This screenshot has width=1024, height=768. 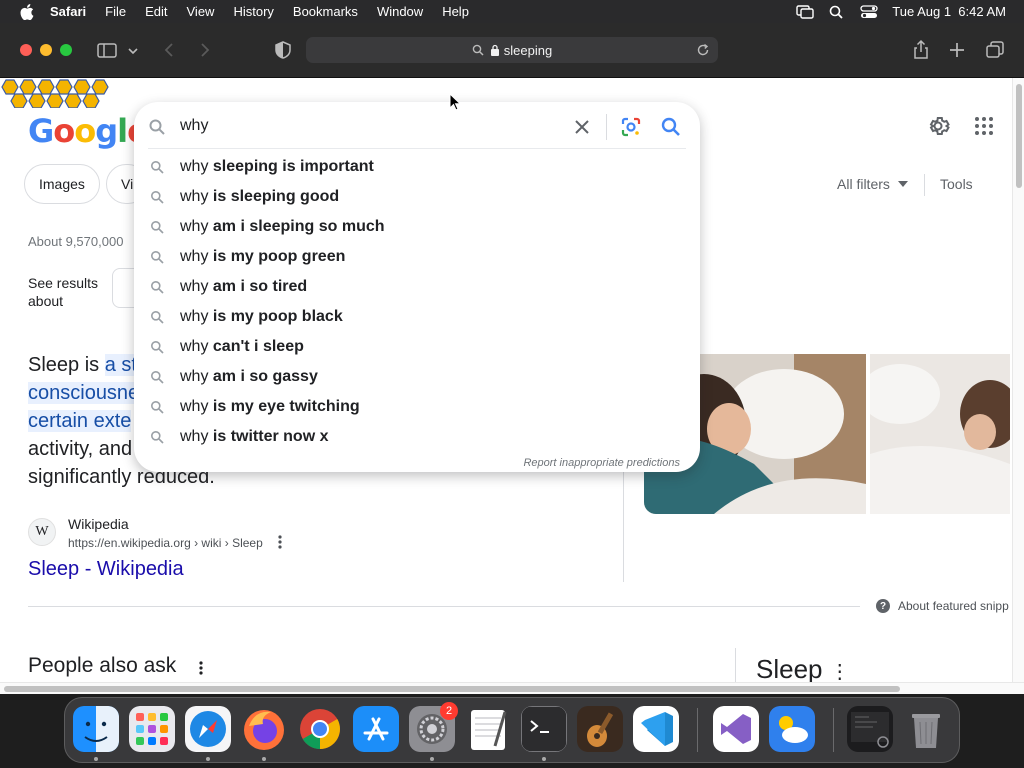 What do you see at coordinates (201, 11) in the screenshot?
I see `menu-view: View` at bounding box center [201, 11].